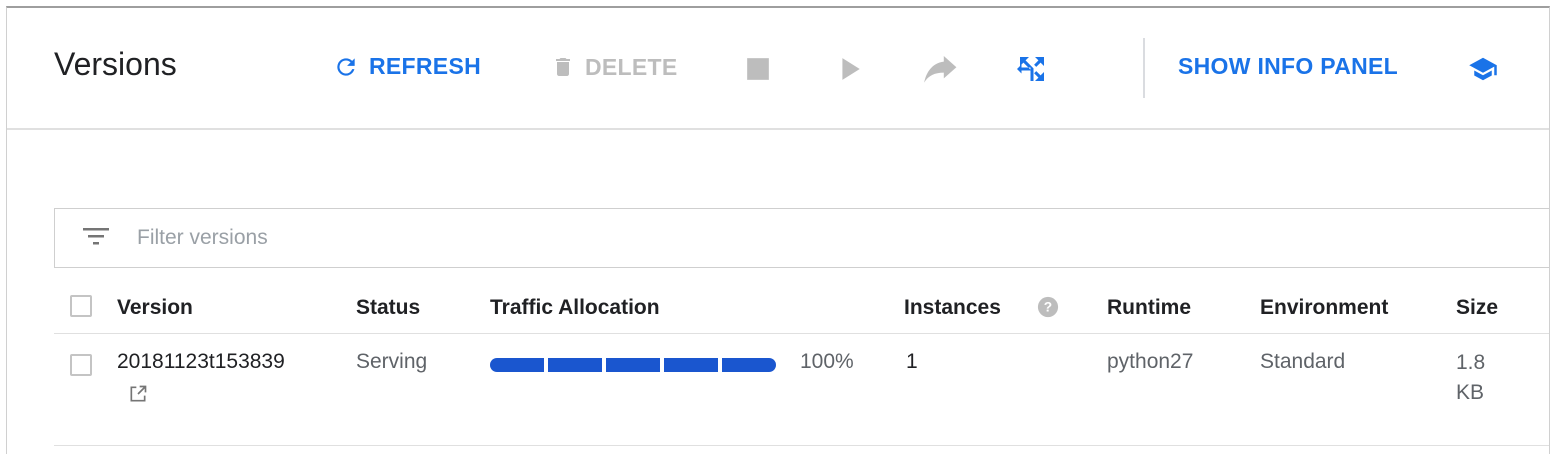 This screenshot has height=460, width=1560. Describe the element at coordinates (758, 69) in the screenshot. I see `stop-icon` at that location.